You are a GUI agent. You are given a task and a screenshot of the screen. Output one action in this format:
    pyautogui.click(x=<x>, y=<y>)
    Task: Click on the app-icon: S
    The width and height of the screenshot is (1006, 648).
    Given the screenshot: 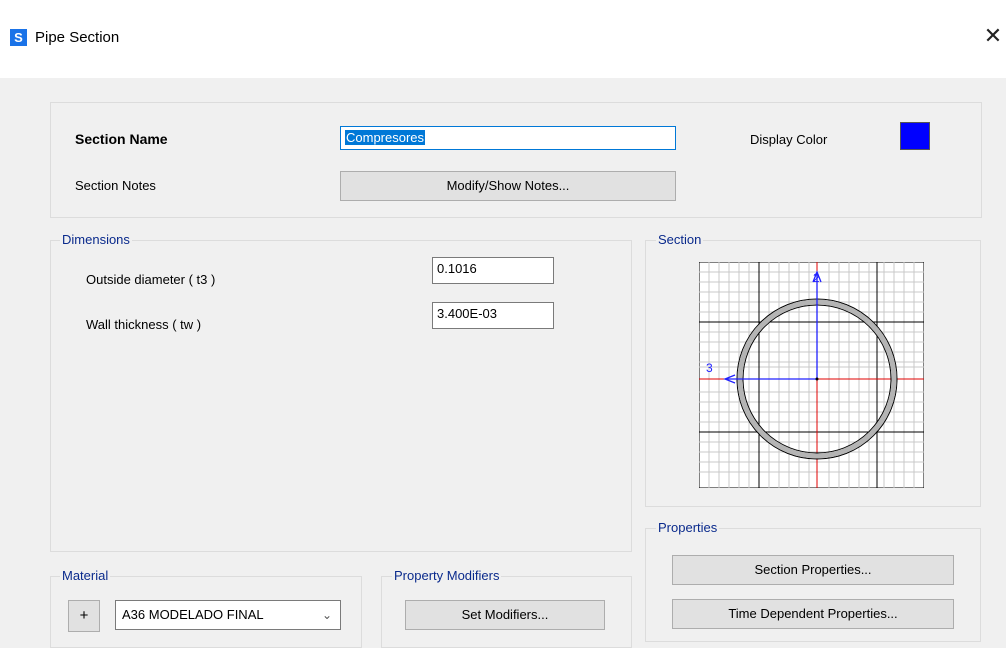 What is the action you would take?
    pyautogui.click(x=18, y=37)
    